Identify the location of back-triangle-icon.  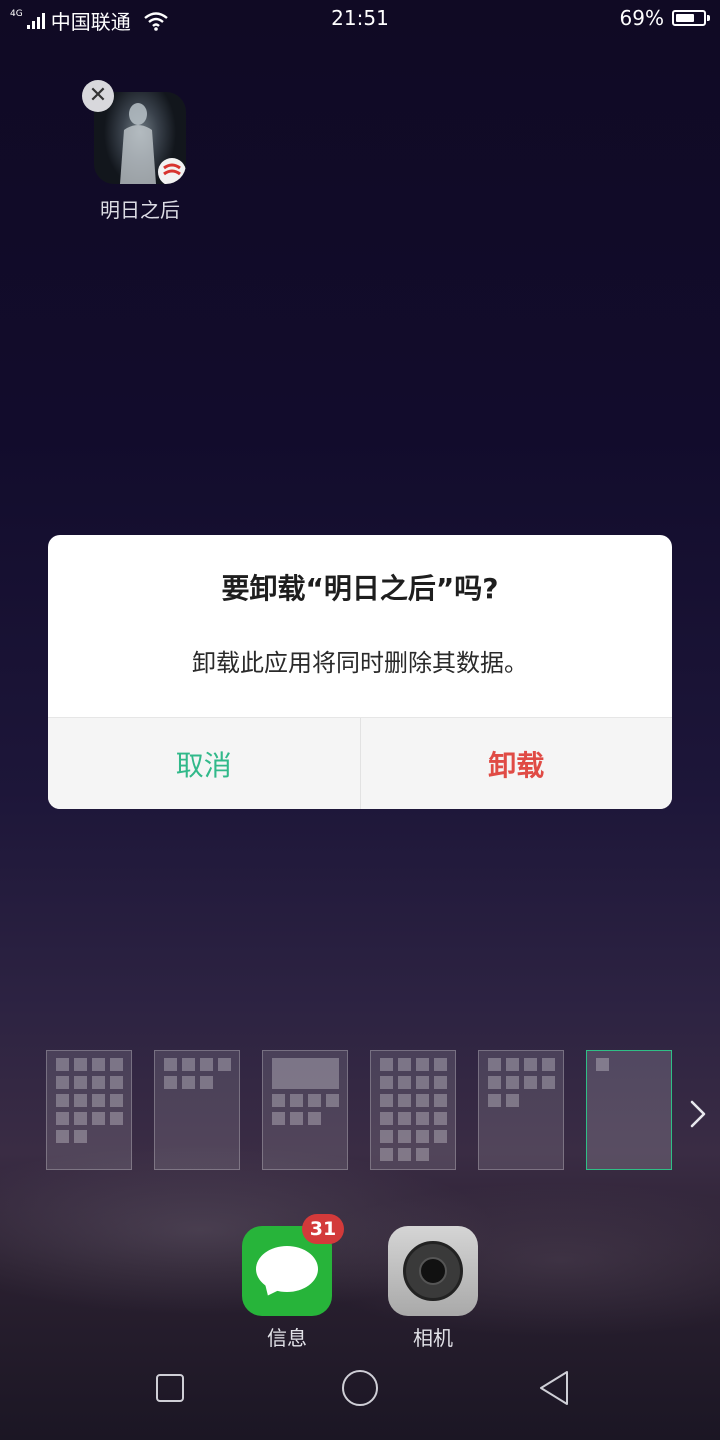
(554, 1388).